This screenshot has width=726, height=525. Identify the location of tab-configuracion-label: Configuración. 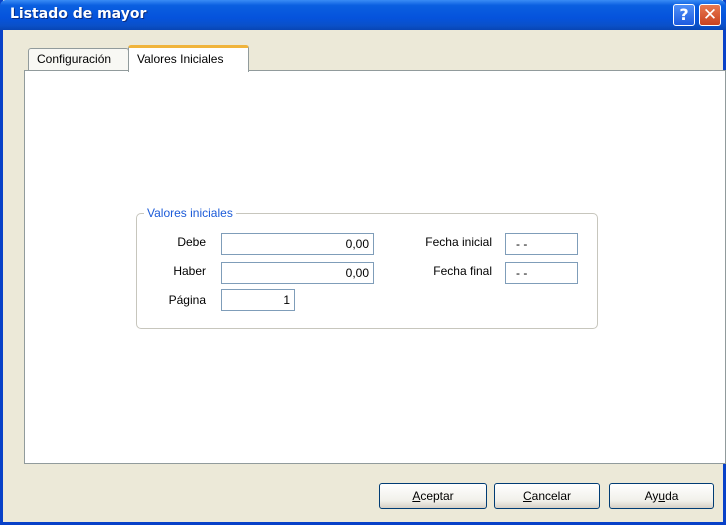
(74, 59).